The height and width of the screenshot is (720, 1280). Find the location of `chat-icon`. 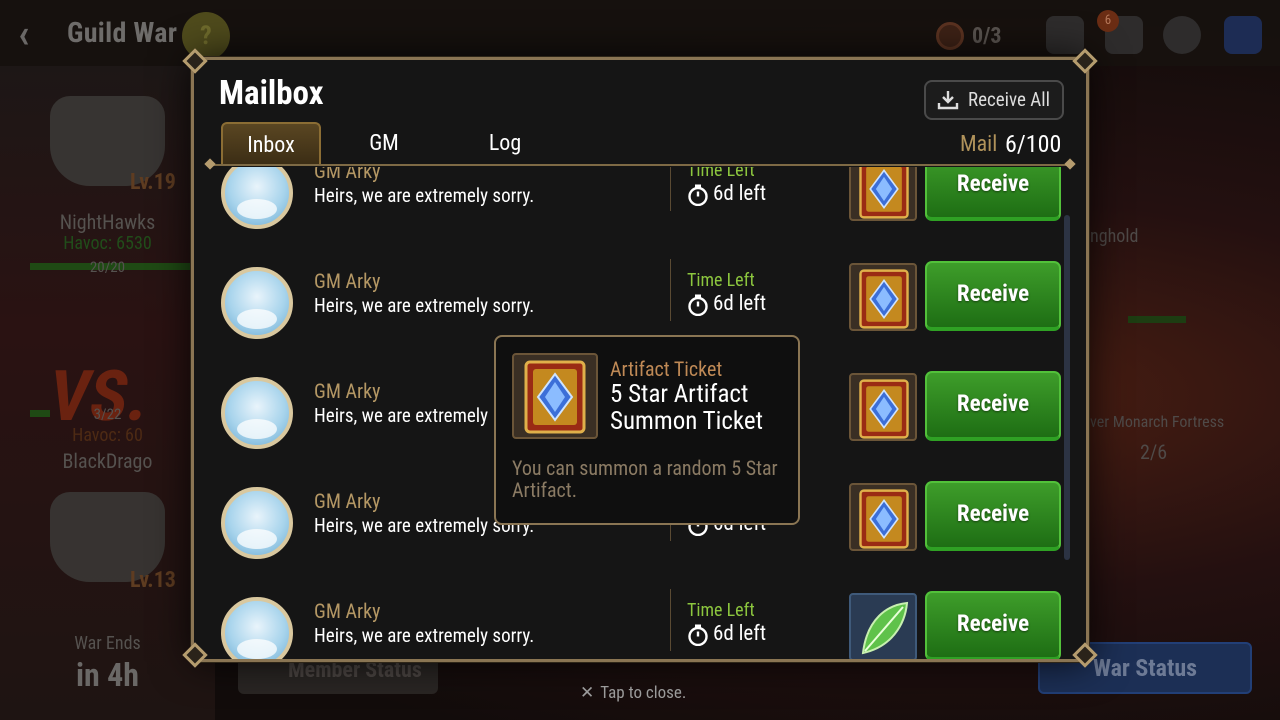

chat-icon is located at coordinates (1182, 35).